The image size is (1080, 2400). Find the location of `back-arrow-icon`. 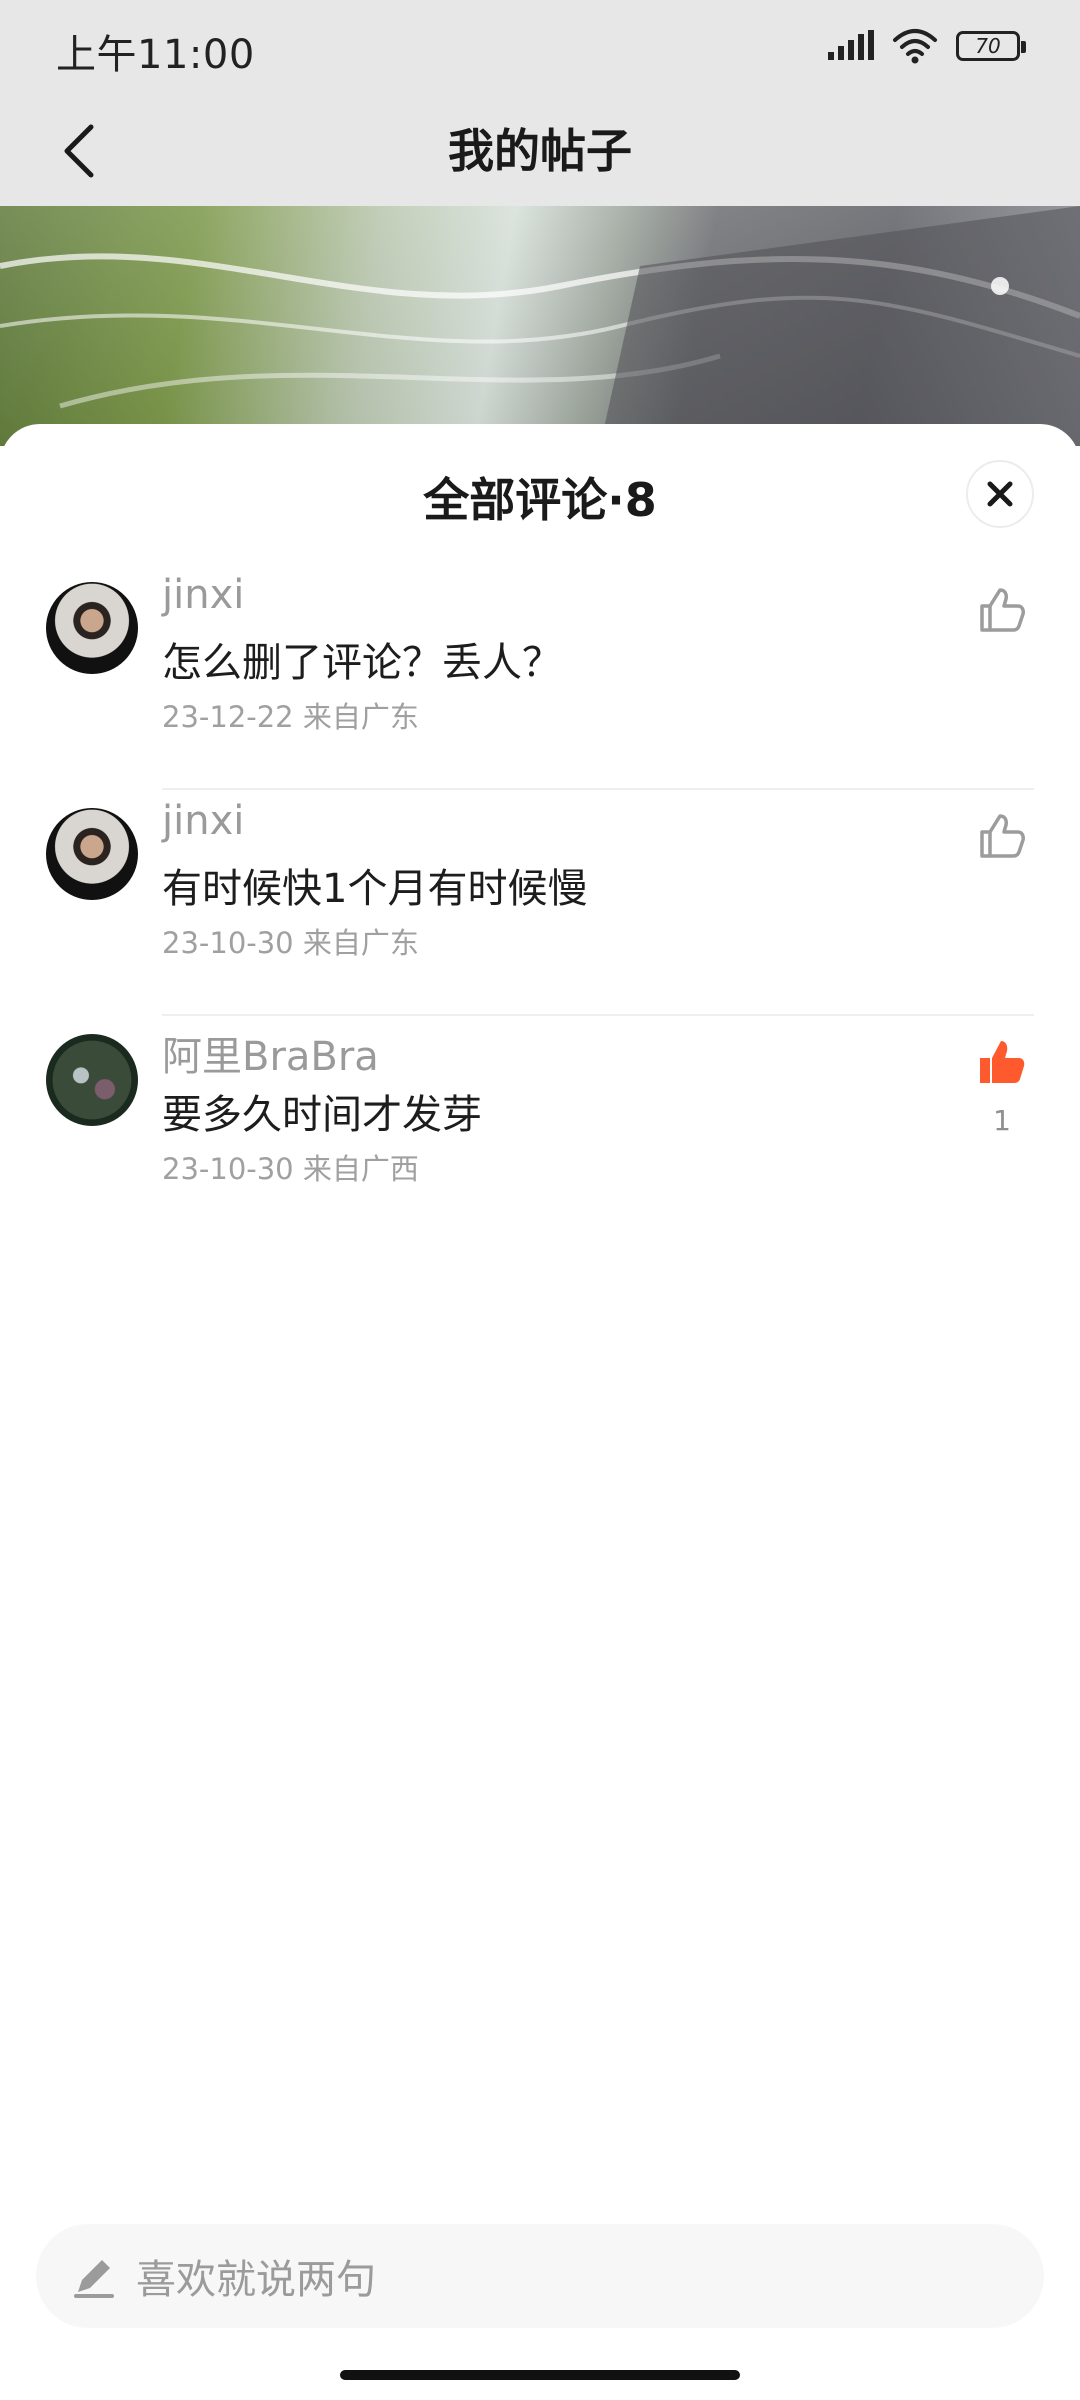

back-arrow-icon is located at coordinates (79, 151).